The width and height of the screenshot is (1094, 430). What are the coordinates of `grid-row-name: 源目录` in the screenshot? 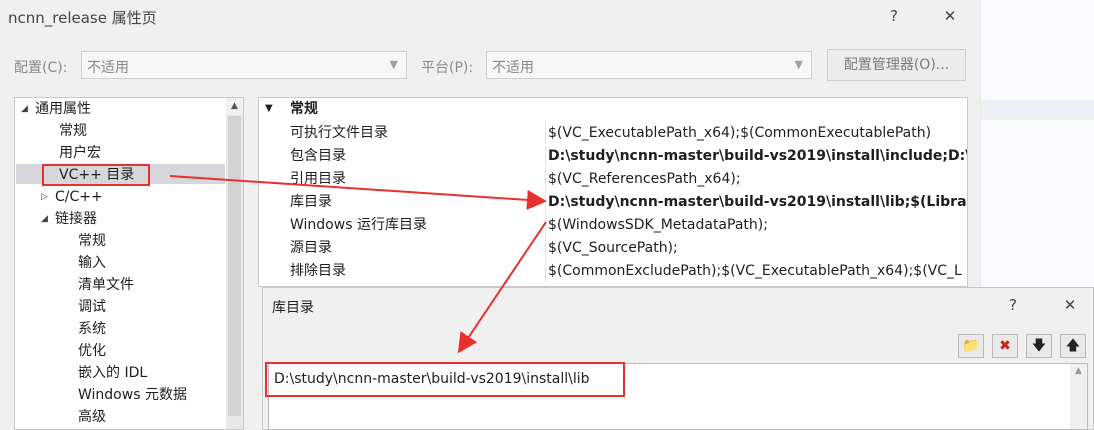 It's located at (418, 248).